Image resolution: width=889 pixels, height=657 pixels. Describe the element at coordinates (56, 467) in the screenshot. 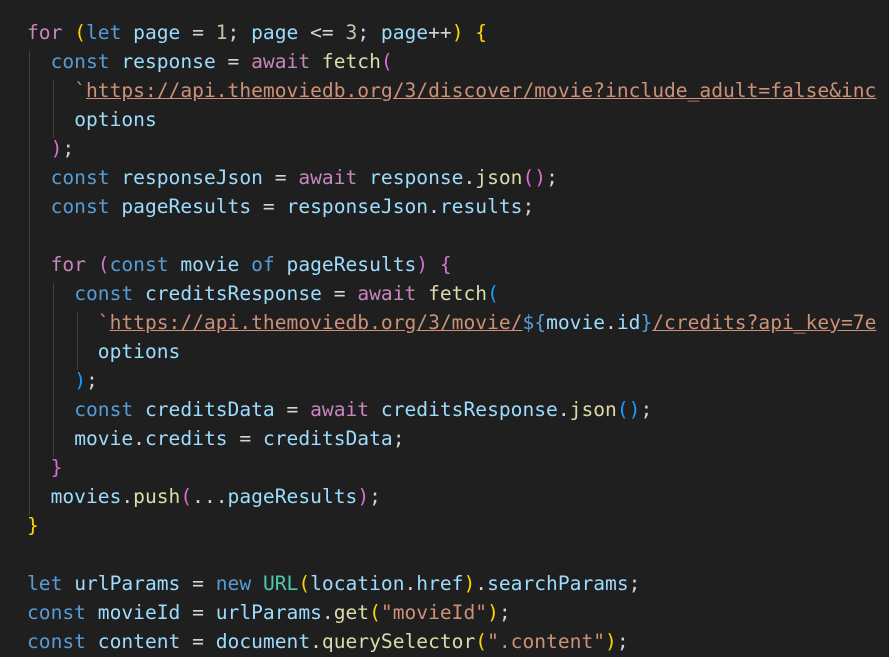

I see `code-line-16: }` at that location.